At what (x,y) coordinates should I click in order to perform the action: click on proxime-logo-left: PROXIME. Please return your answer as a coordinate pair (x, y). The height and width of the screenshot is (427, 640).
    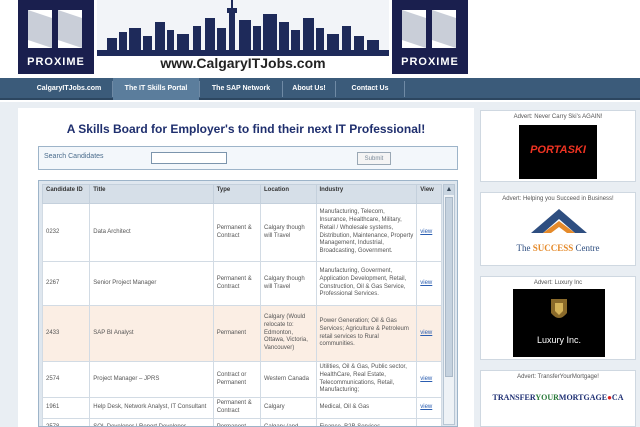
    Looking at the image, I should click on (56, 37).